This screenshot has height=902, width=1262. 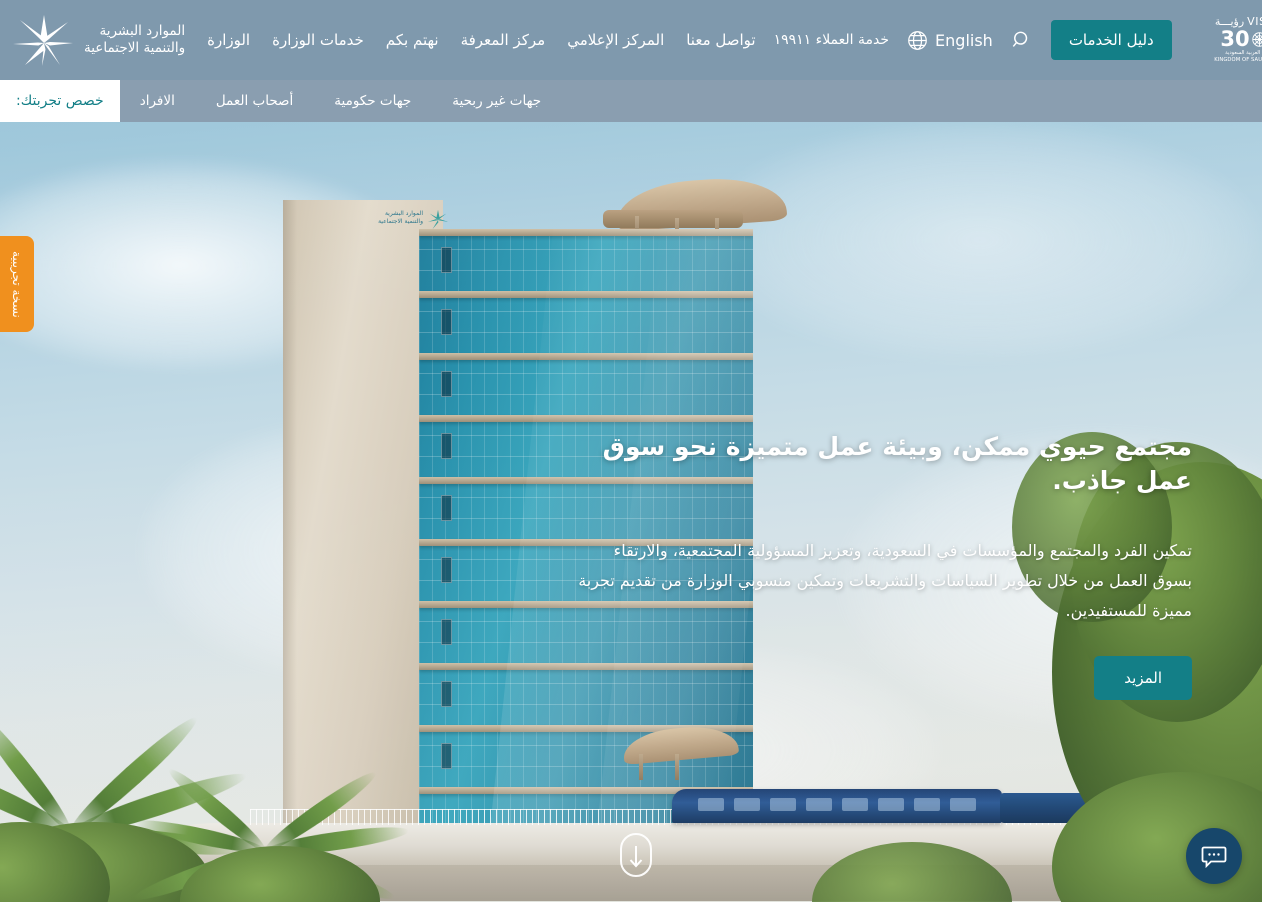 What do you see at coordinates (1111, 40) in the screenshot?
I see `services-guide-button: دليل الخدمات` at bounding box center [1111, 40].